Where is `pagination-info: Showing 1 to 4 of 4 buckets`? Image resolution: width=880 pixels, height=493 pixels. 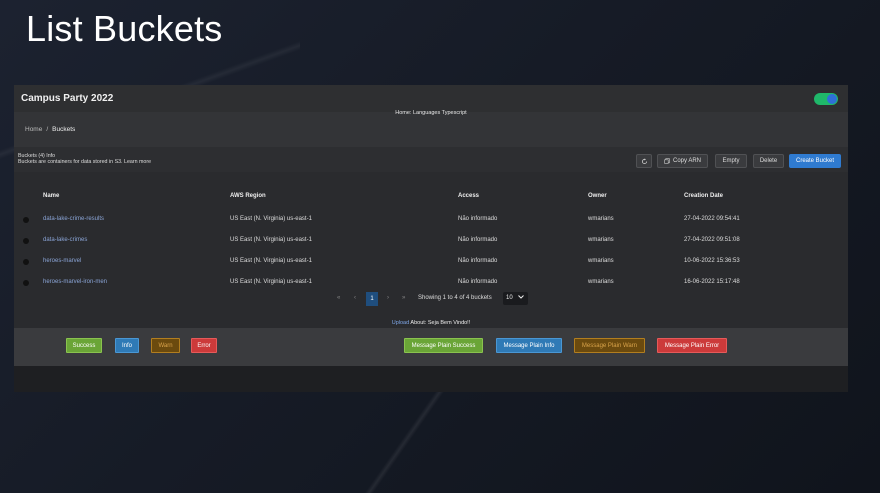
pagination-info: Showing 1 to 4 of 4 buckets is located at coordinates (455, 298).